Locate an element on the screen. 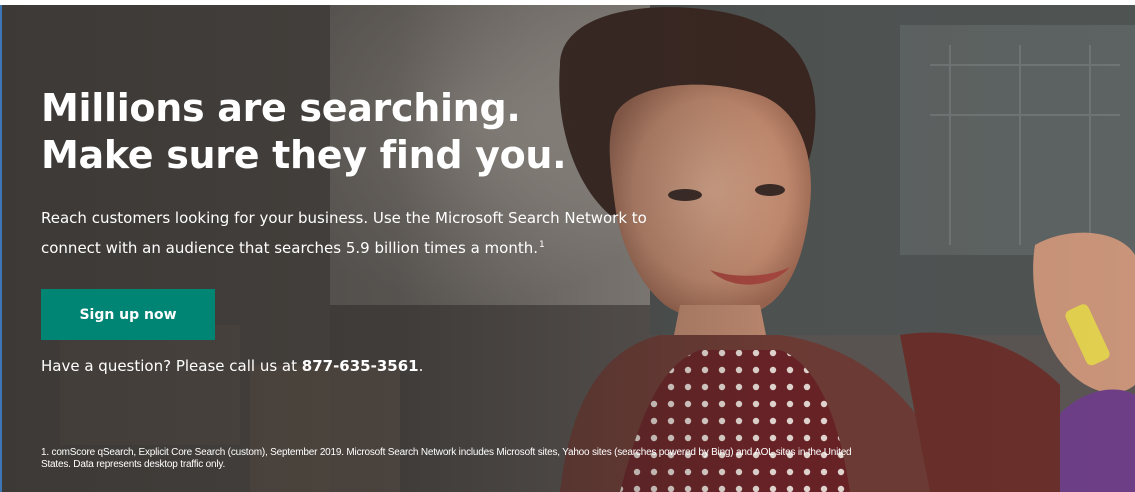  left-edge-accent is located at coordinates (1, 248).